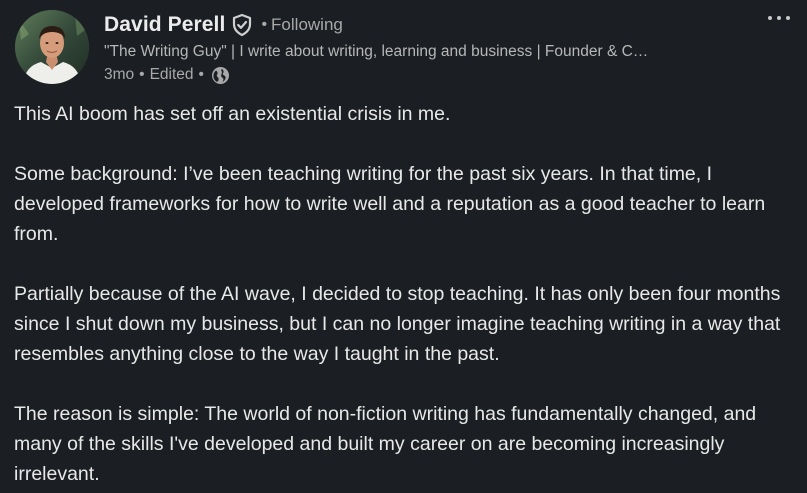 The image size is (807, 493). Describe the element at coordinates (424, 75) in the screenshot. I see `post-meta: 3mo • Edited •` at that location.